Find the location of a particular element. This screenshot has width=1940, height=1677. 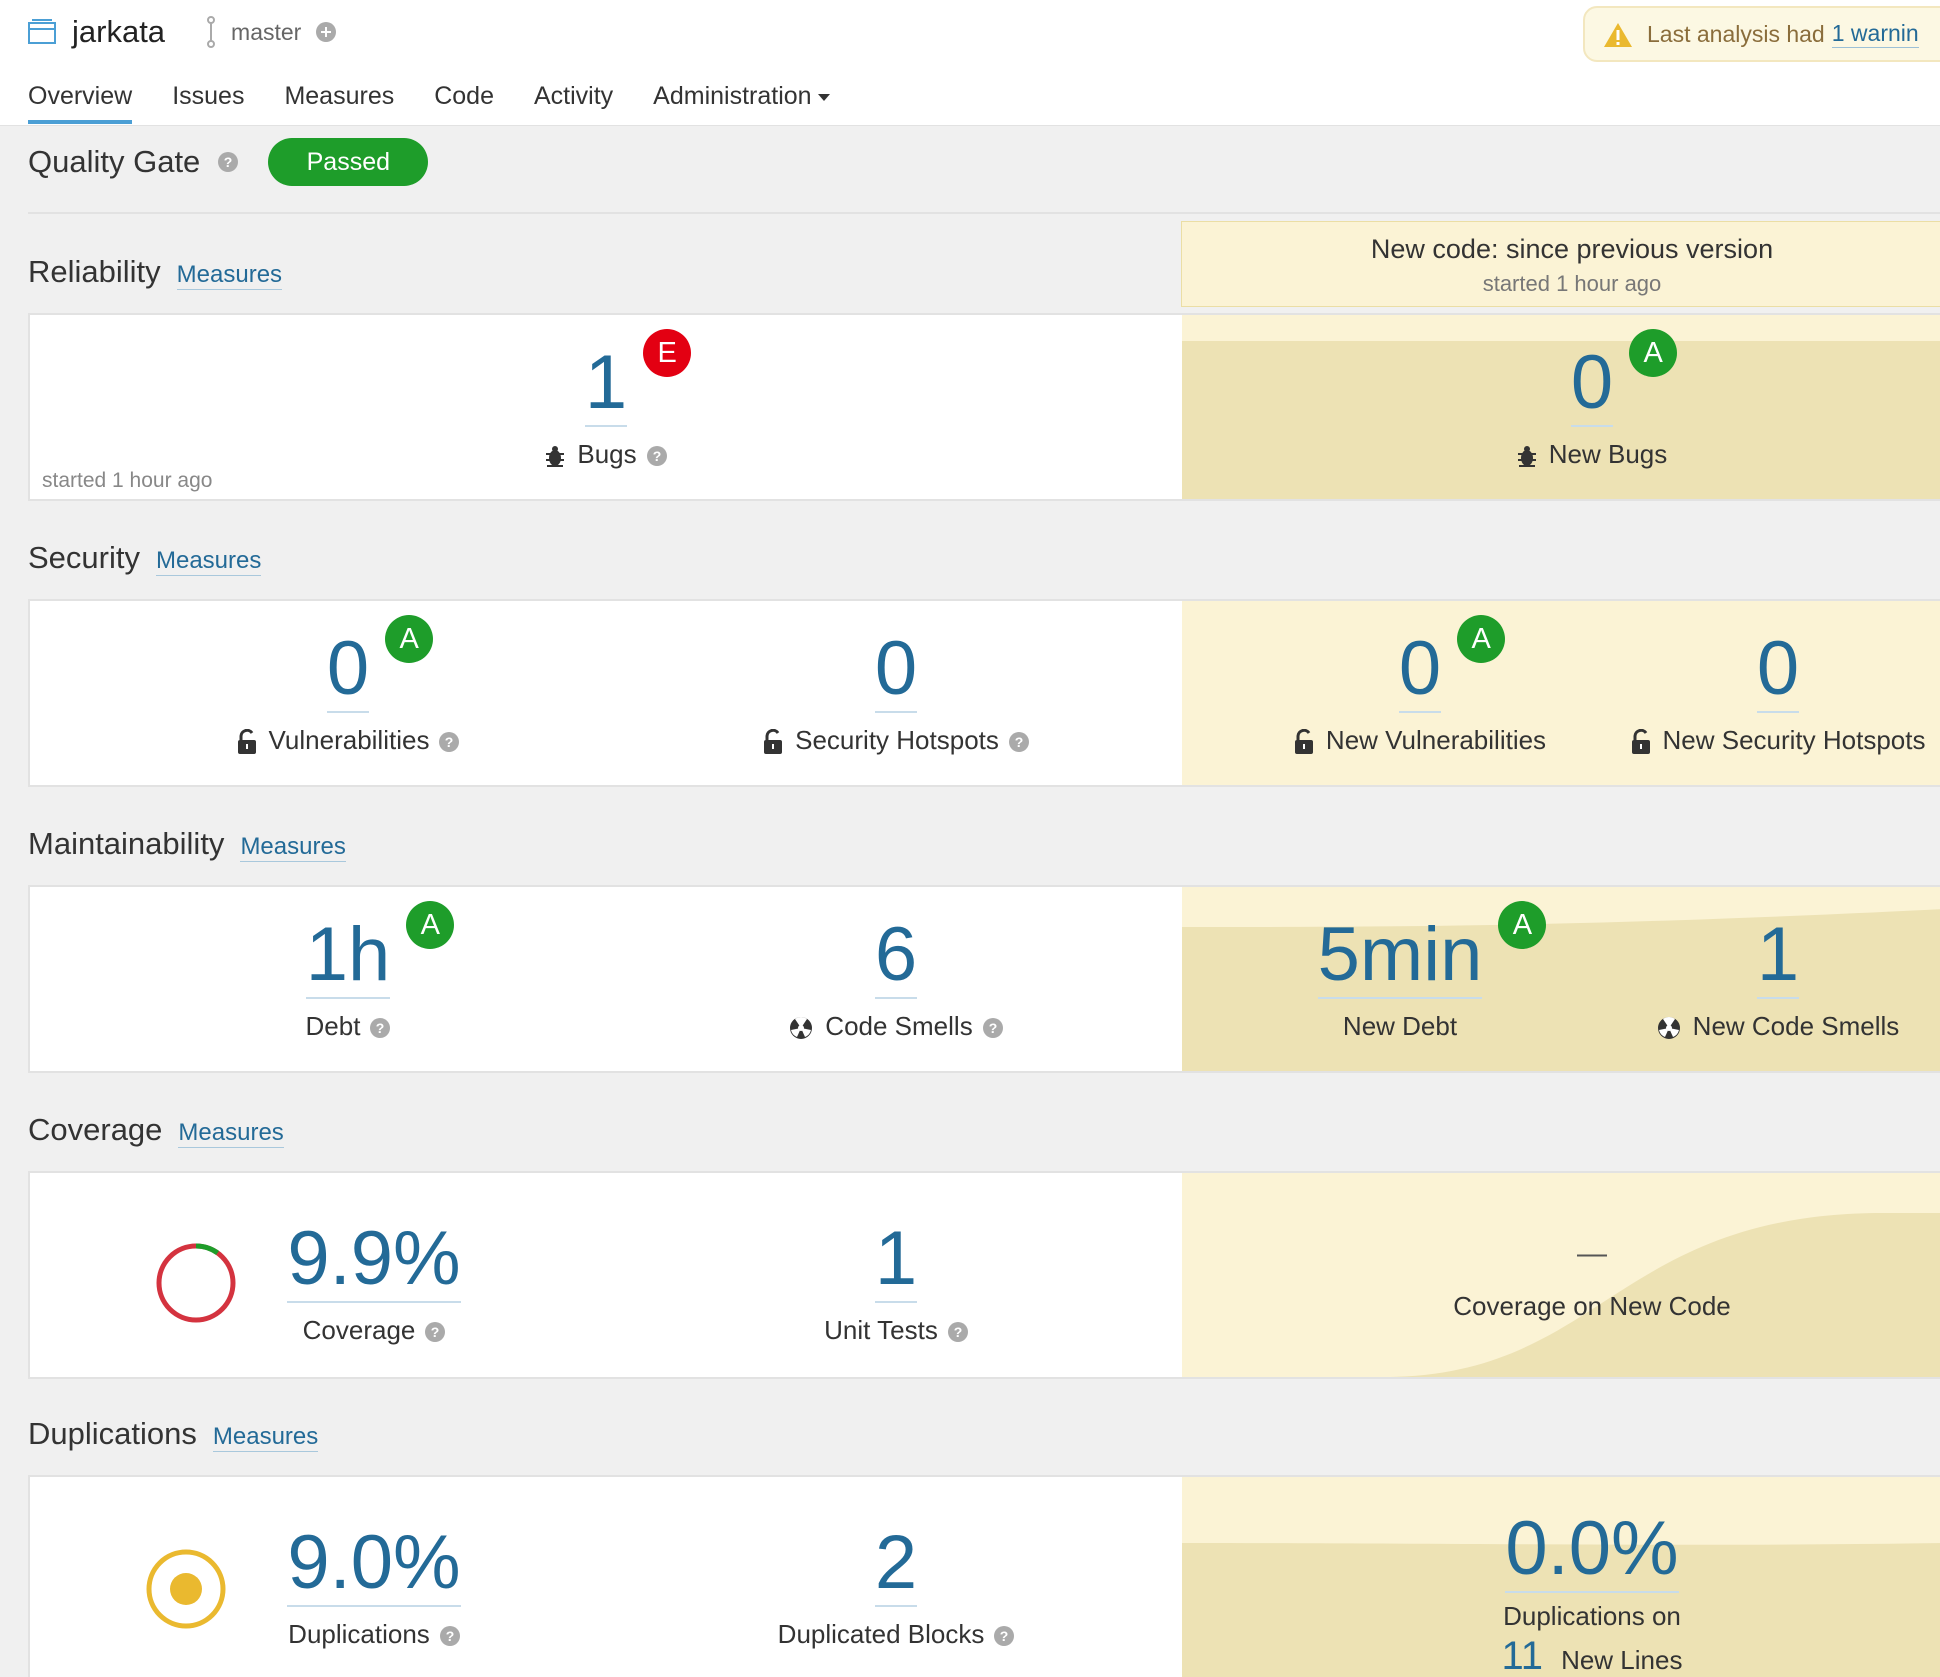

duplicated-blocks-value: 2 is located at coordinates (896, 1566).